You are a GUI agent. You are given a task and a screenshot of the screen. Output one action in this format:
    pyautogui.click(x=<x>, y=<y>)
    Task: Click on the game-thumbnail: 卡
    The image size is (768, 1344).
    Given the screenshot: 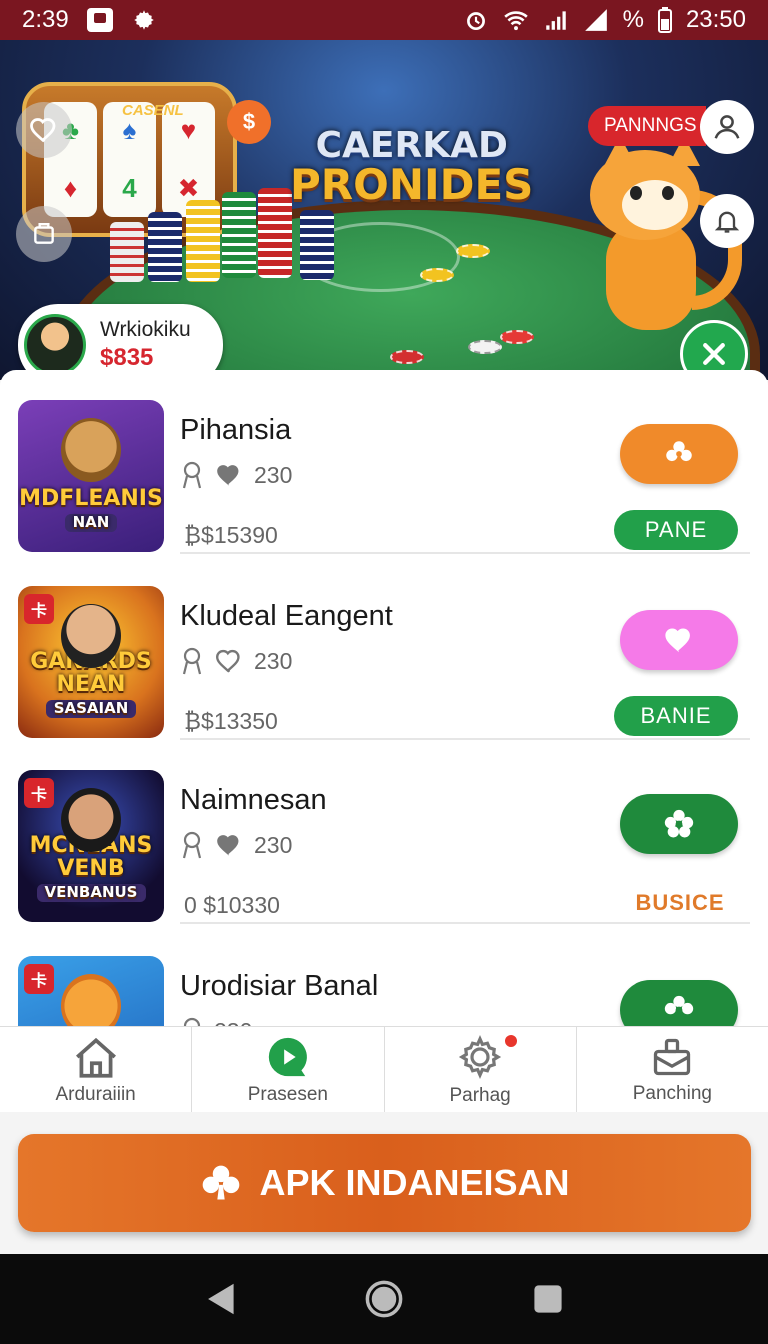 What is the action you would take?
    pyautogui.click(x=91, y=993)
    